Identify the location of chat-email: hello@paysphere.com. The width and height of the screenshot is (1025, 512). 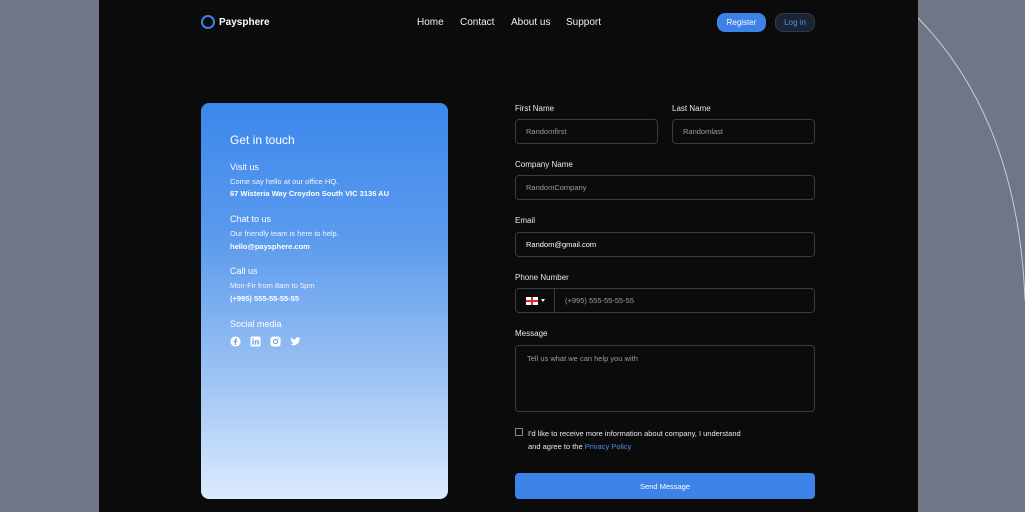
(270, 246).